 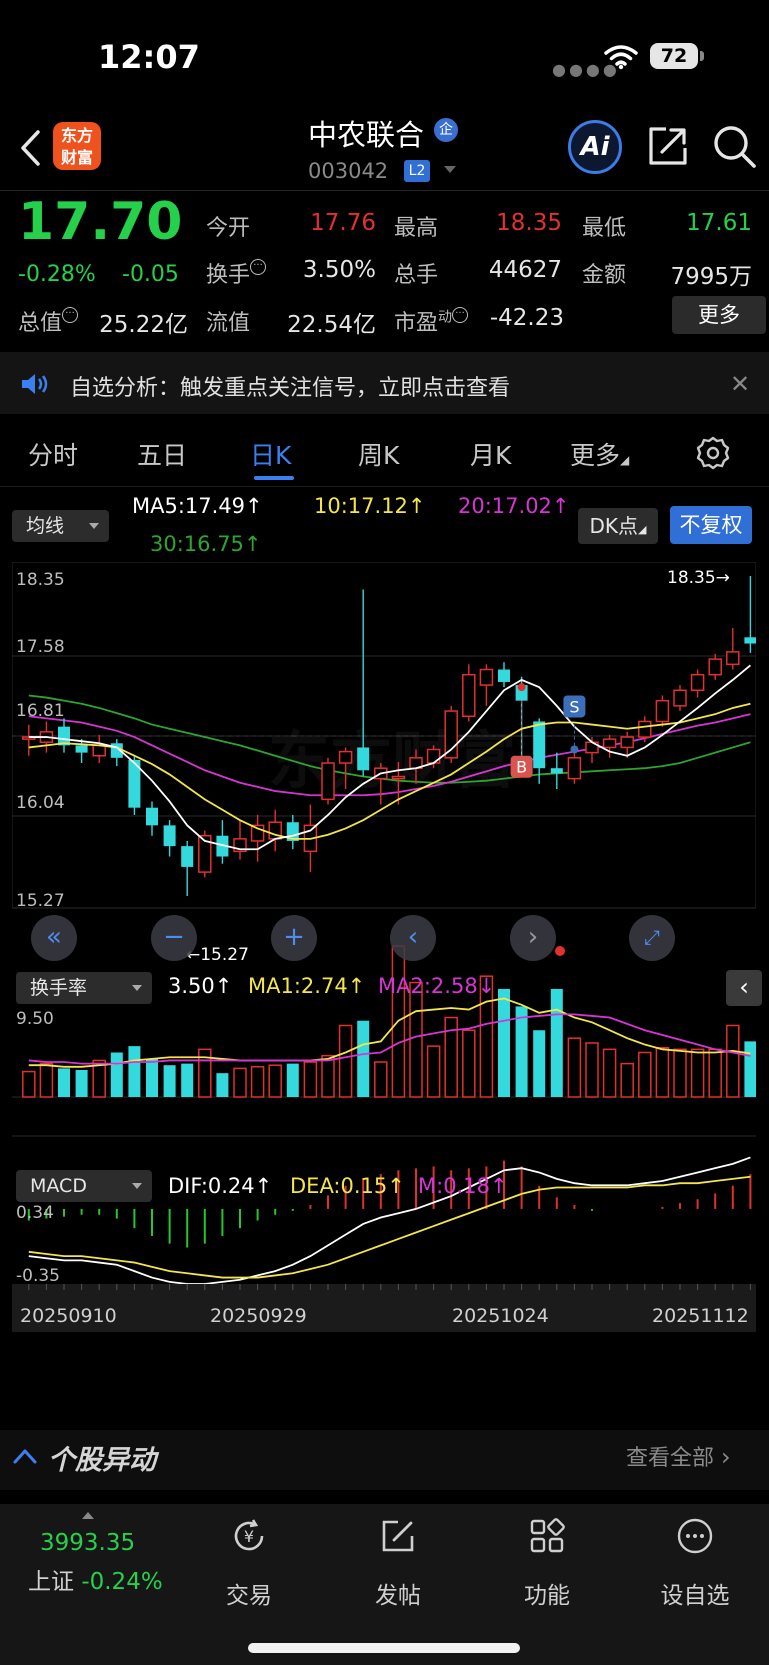 What do you see at coordinates (378, 454) in the screenshot?
I see `tab-weekly-k: 周K` at bounding box center [378, 454].